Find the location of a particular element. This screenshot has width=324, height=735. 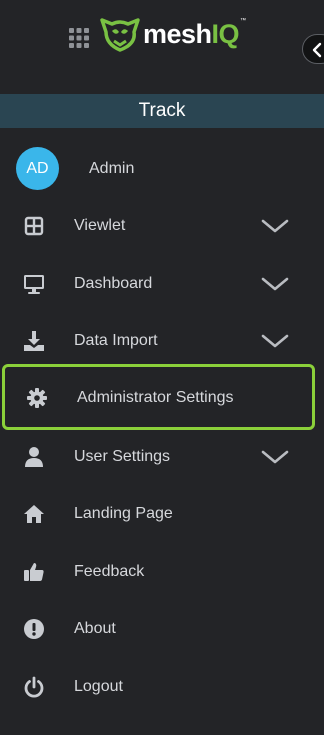

menu-item-administrator-settings: Administrator Settings is located at coordinates (158, 397).